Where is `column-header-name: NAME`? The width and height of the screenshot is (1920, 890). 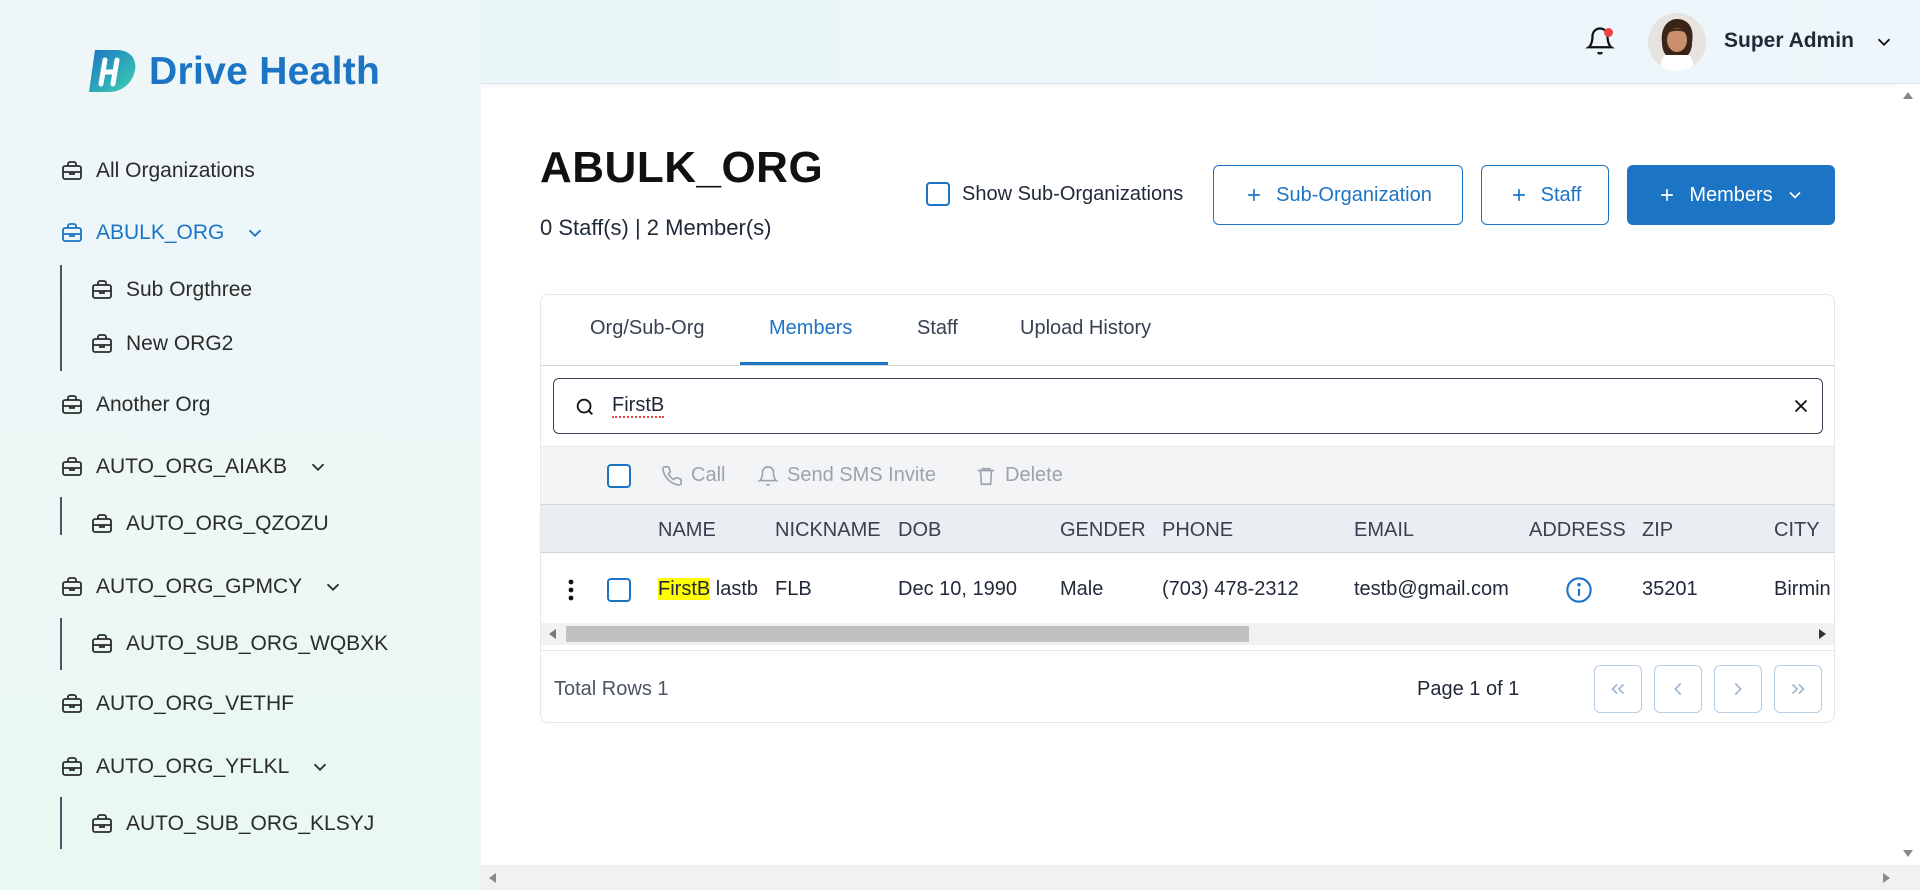
column-header-name: NAME is located at coordinates (687, 530).